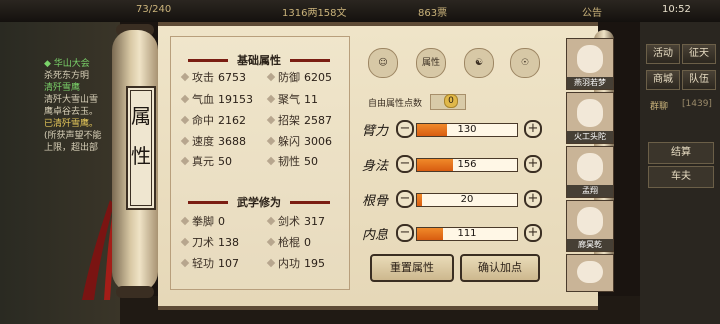  Describe the element at coordinates (67, 76) in the screenshot. I see `quest-line: 杀死东方明` at that location.